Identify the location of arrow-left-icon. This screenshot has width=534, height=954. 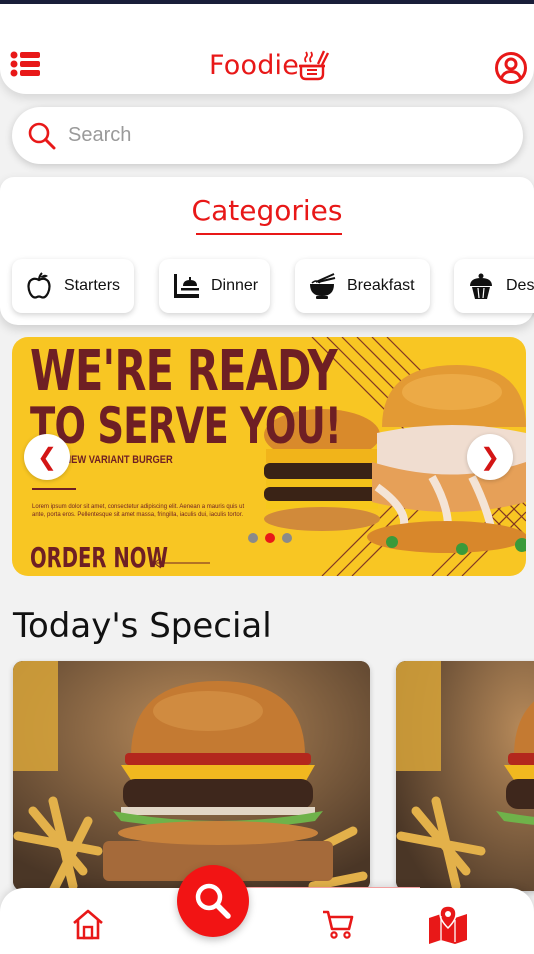
(181, 563).